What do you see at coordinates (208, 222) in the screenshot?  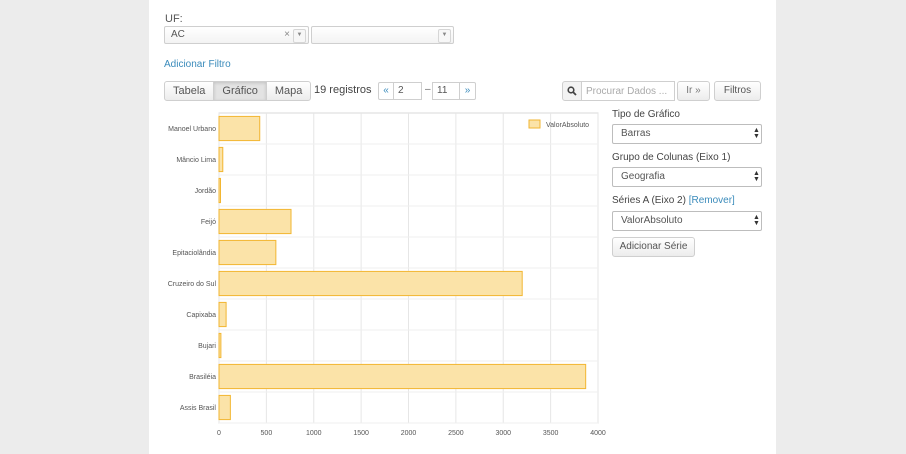 I see `y-category-label: Feijó` at bounding box center [208, 222].